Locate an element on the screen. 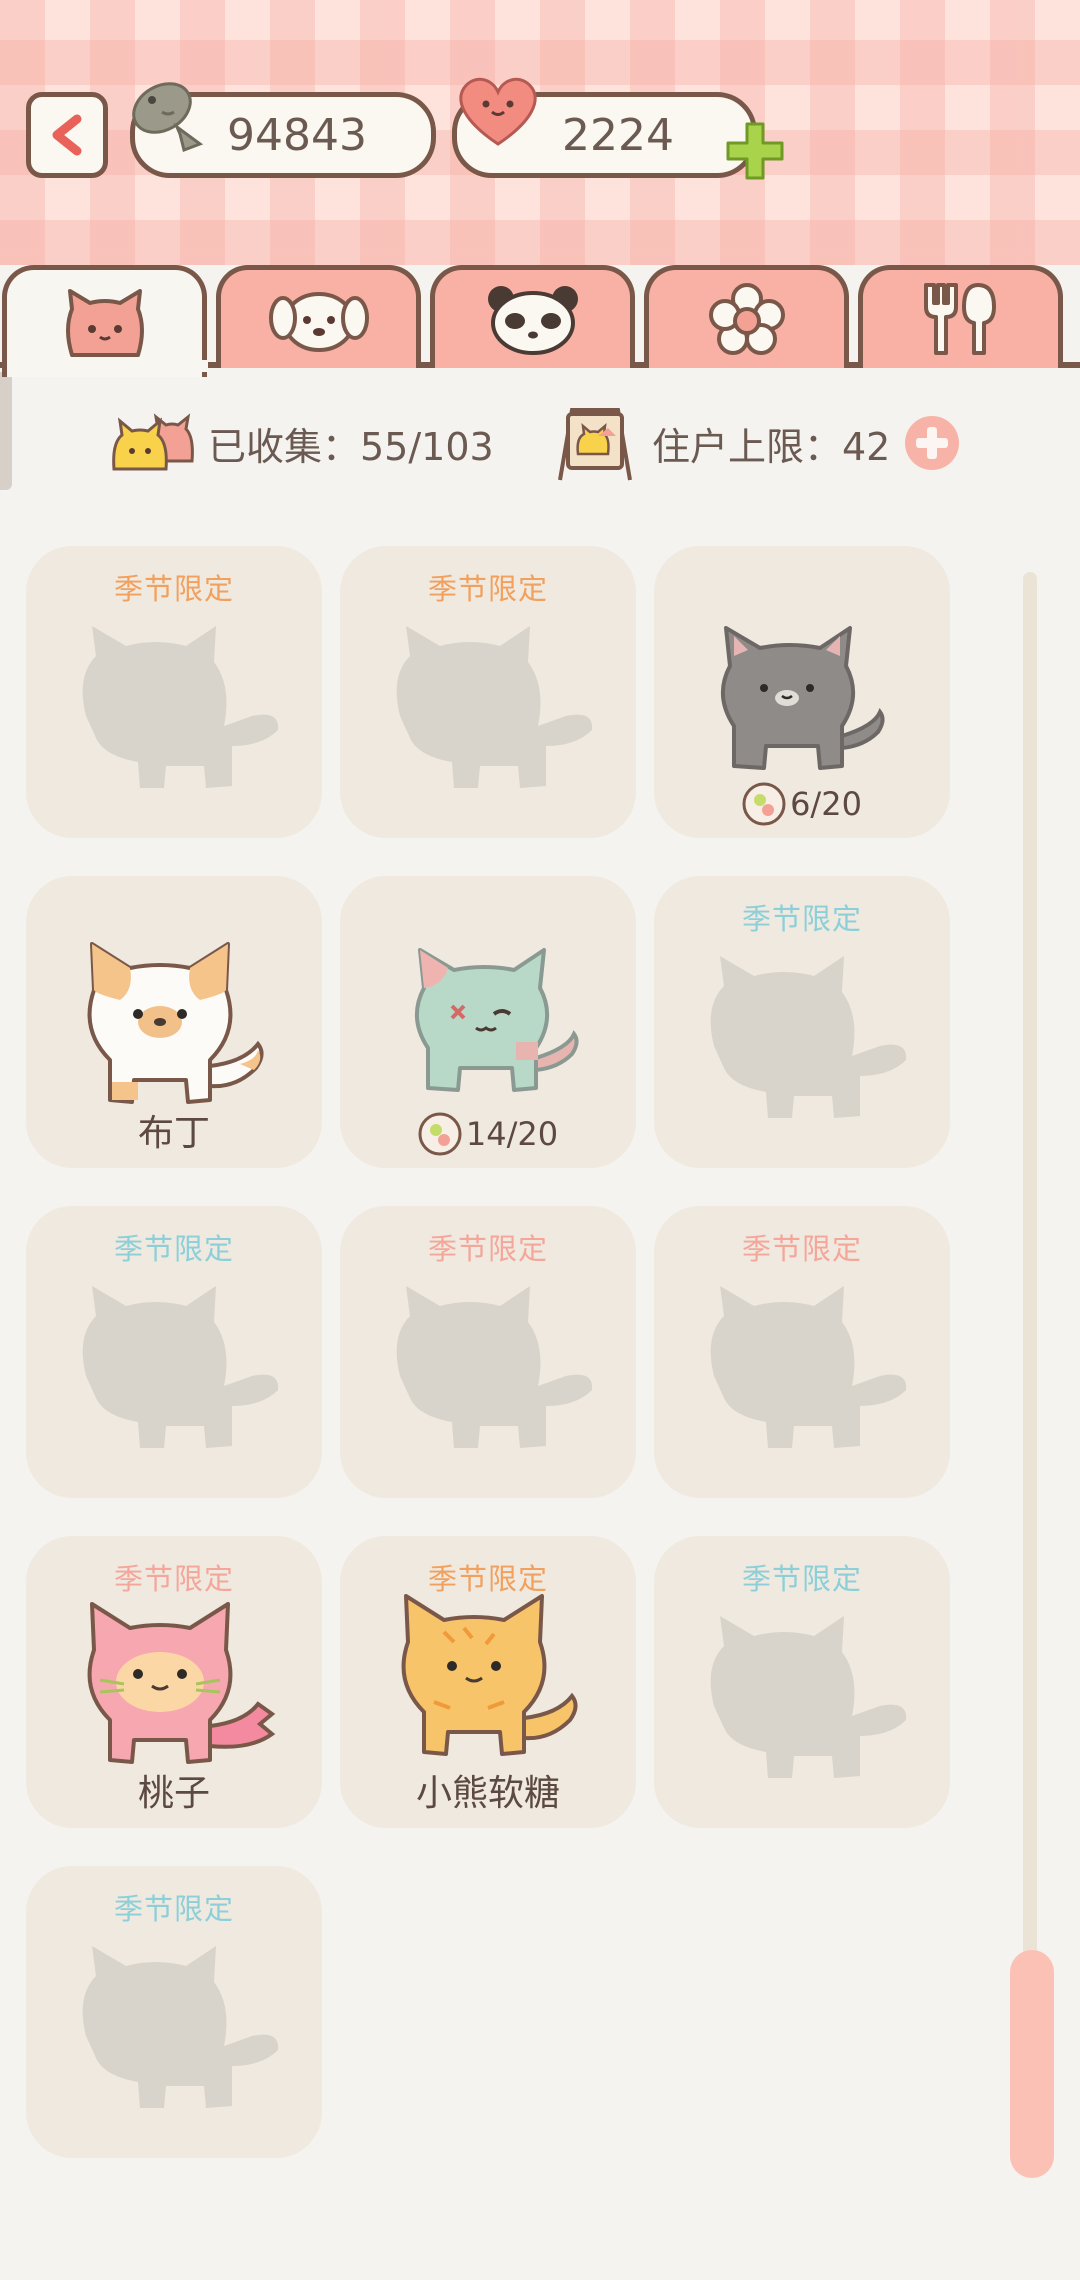 The height and width of the screenshot is (2280, 1080). cat-card-owned: 季节限定 小熊软糖 is located at coordinates (488, 1682).